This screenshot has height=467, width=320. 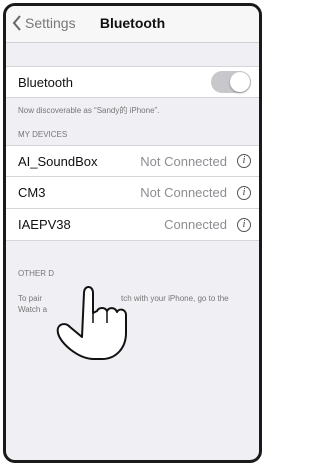 I want to click on navigation-bar: Settings Bluetooth, so click(x=132, y=24).